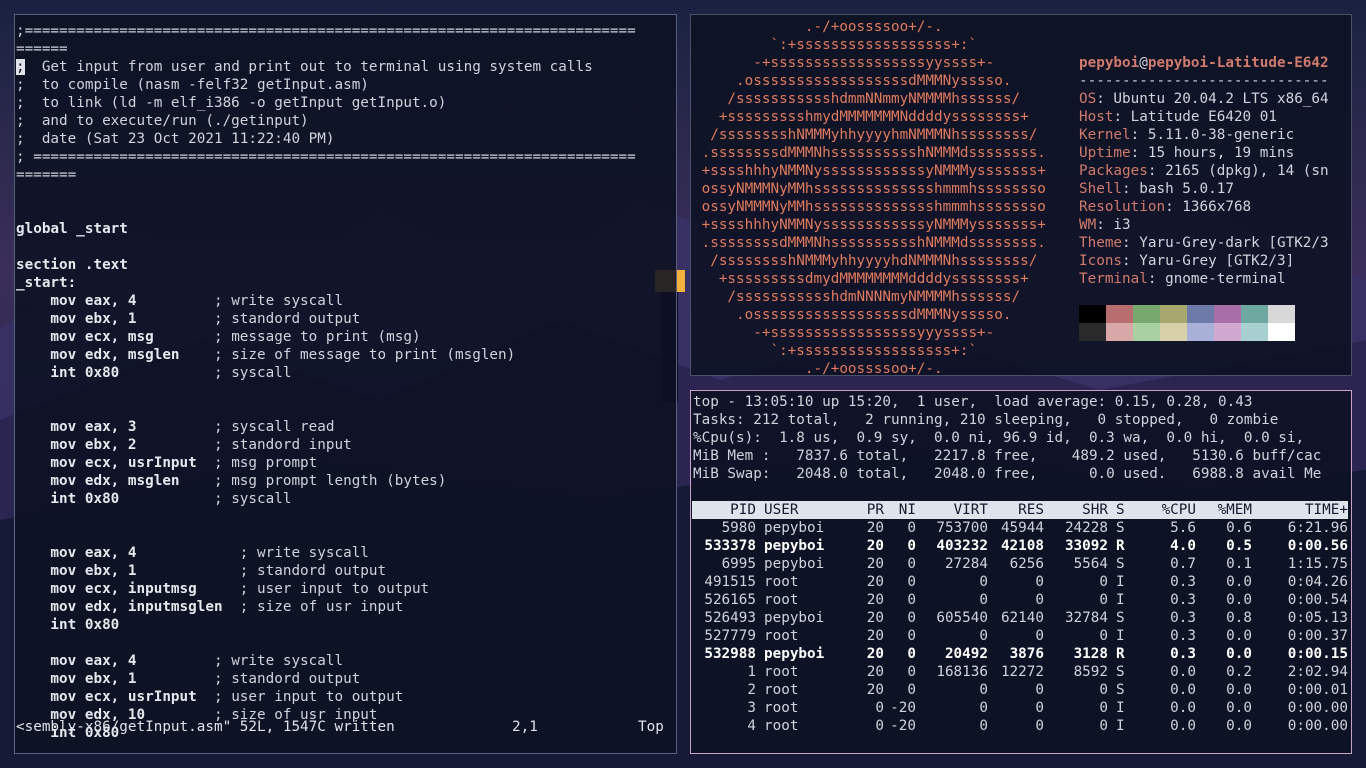 This screenshot has height=768, width=1366. Describe the element at coordinates (1120, 618) in the screenshot. I see `process-cell: S` at that location.